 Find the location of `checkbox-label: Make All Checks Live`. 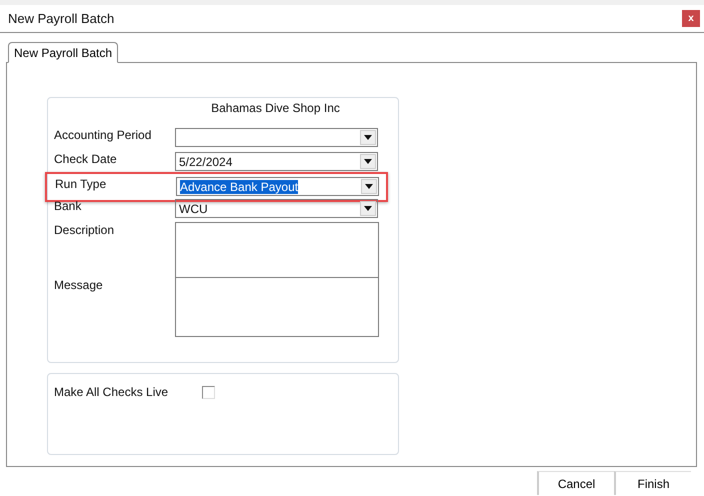

checkbox-label: Make All Checks Live is located at coordinates (112, 392).